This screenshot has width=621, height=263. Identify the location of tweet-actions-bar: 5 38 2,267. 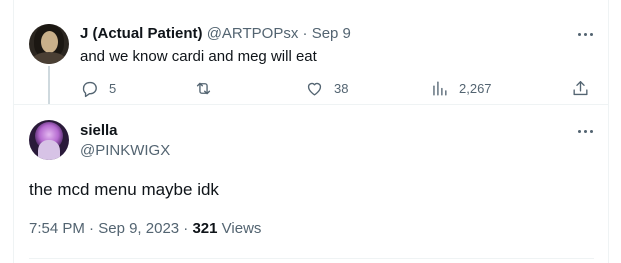
(311, 89).